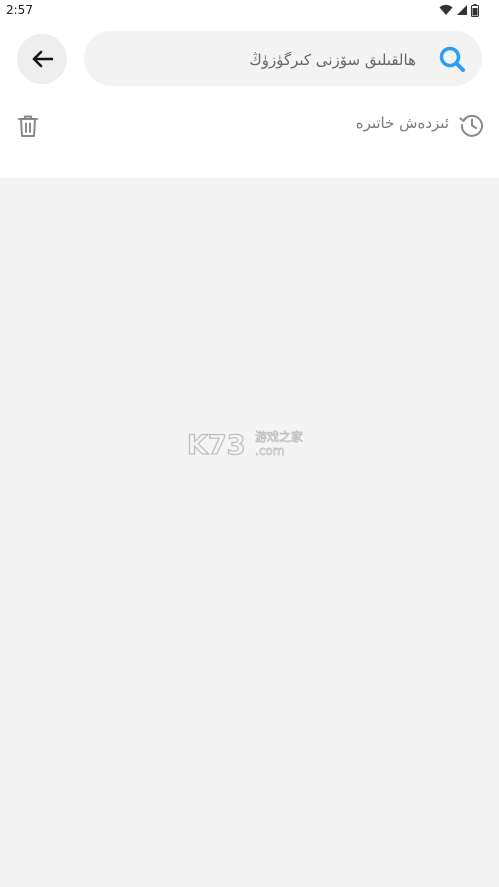 Image resolution: width=499 pixels, height=887 pixels. I want to click on history-icon, so click(471, 125).